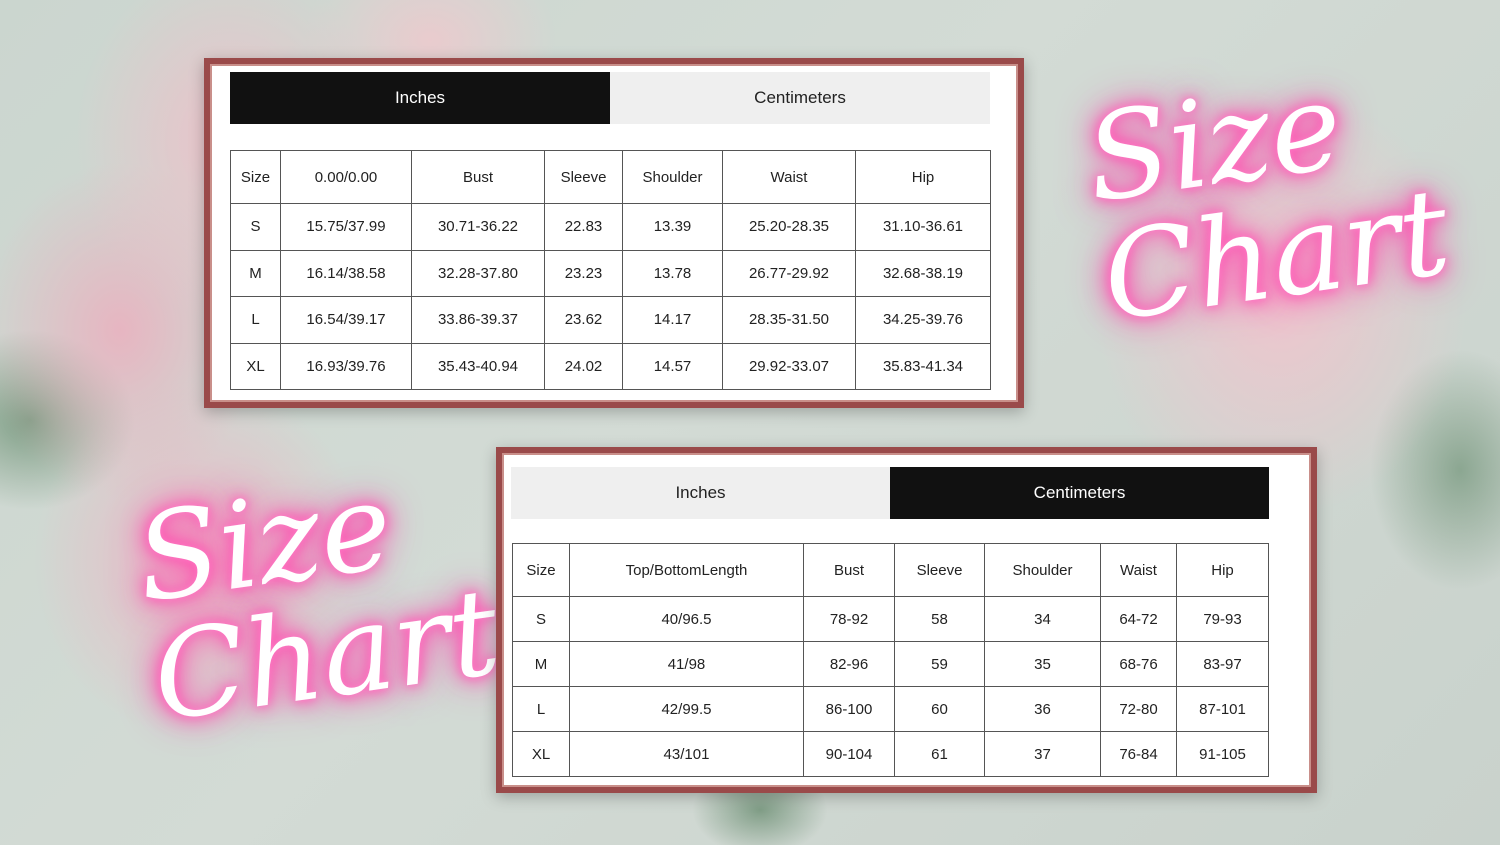 Image resolution: width=1500 pixels, height=845 pixels. I want to click on table-cell: 26.77-29.92, so click(789, 273).